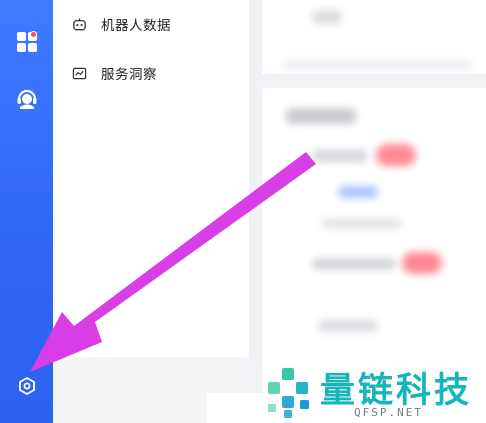  What do you see at coordinates (79, 24) in the screenshot?
I see `robot-icon` at bounding box center [79, 24].